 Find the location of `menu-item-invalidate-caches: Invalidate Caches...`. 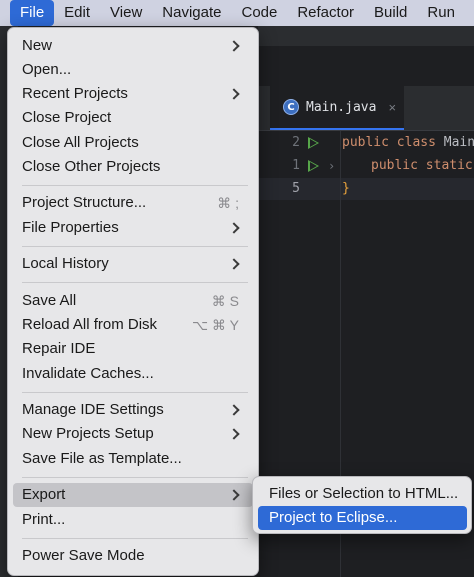

menu-item-invalidate-caches: Invalidate Caches... is located at coordinates (133, 374).